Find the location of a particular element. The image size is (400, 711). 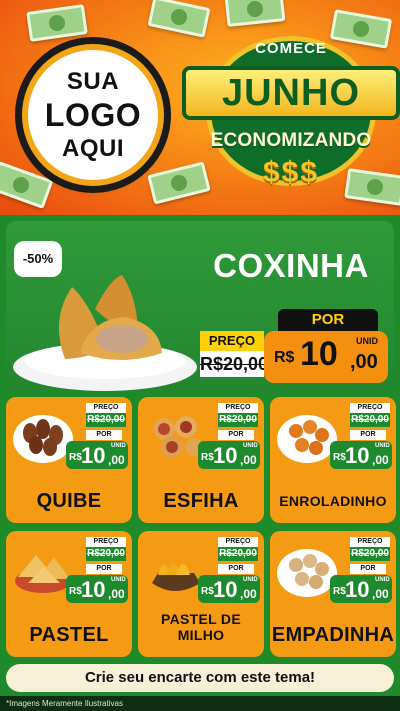

promo-top-text: COMECE is located at coordinates (291, 48).